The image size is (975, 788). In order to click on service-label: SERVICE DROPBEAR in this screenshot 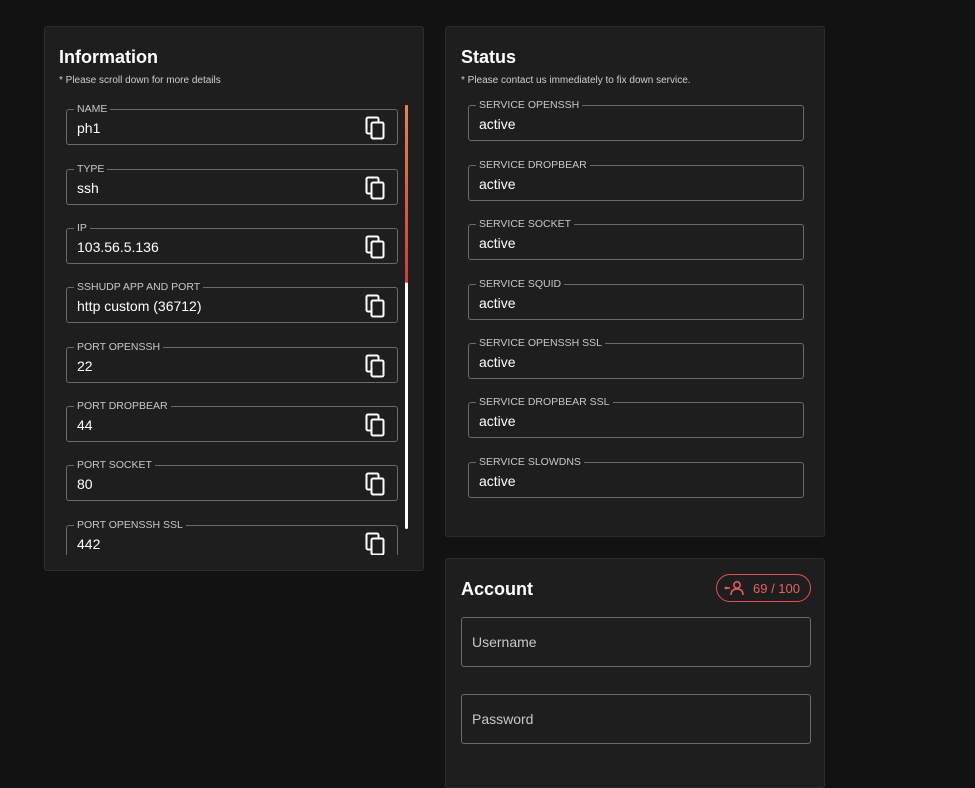, I will do `click(533, 165)`.